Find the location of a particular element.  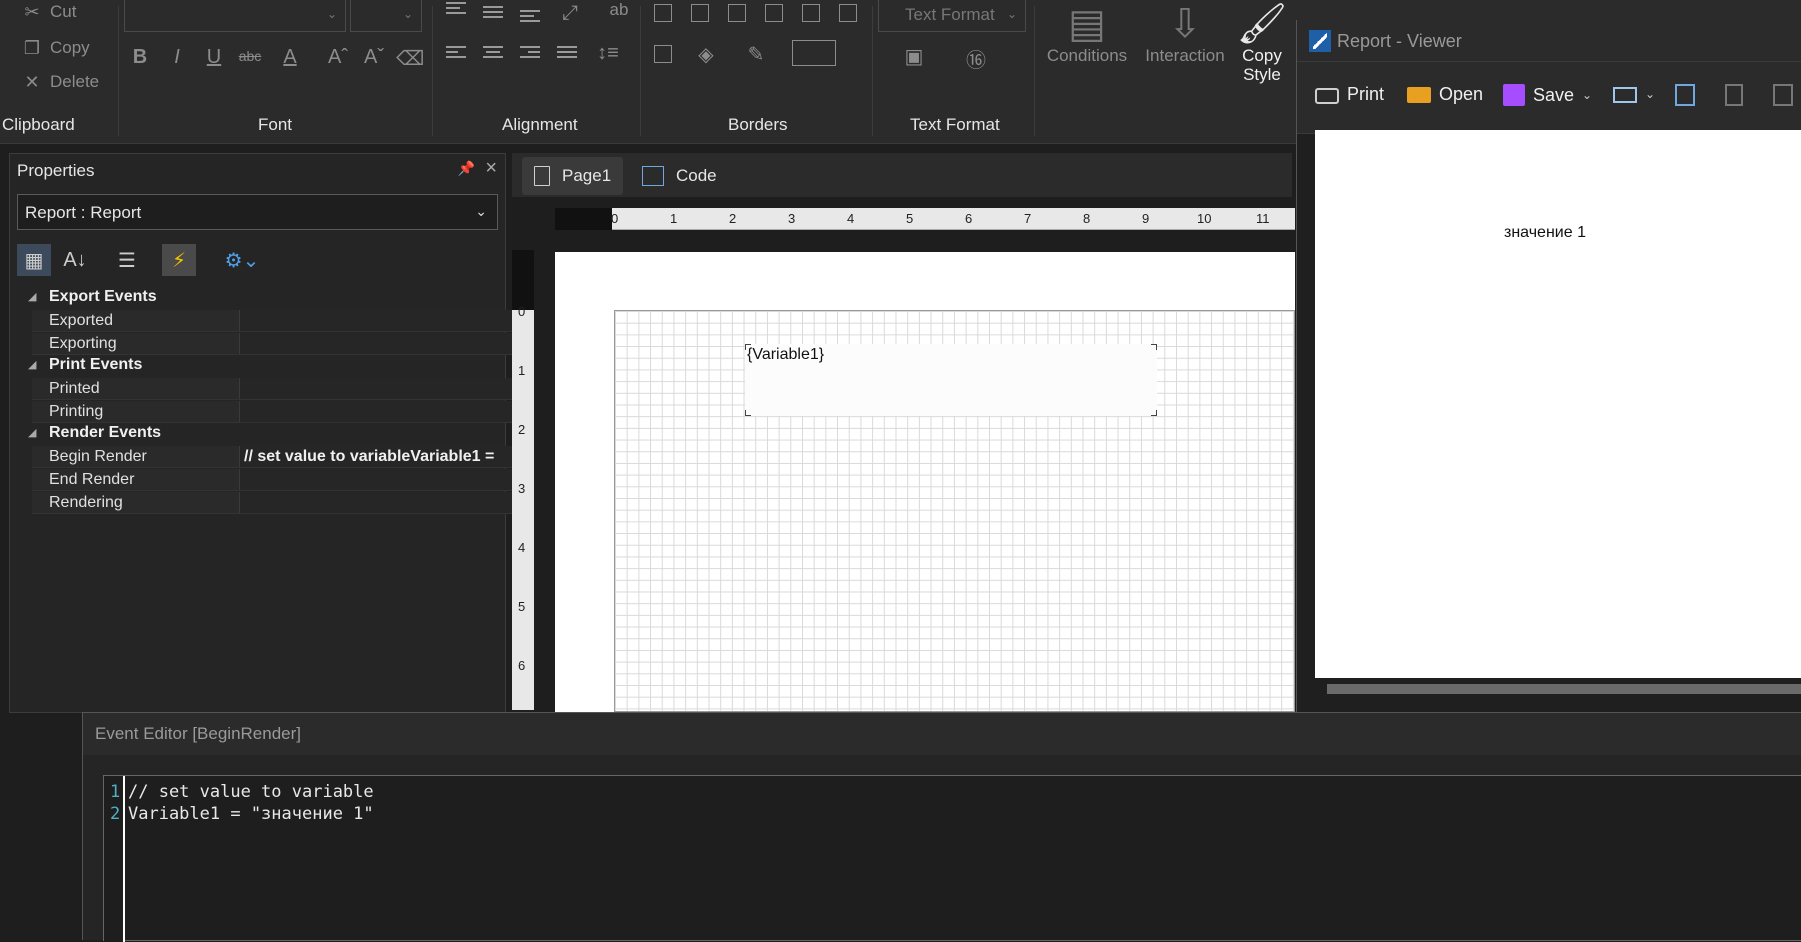

border-top-icon is located at coordinates (774, 13).